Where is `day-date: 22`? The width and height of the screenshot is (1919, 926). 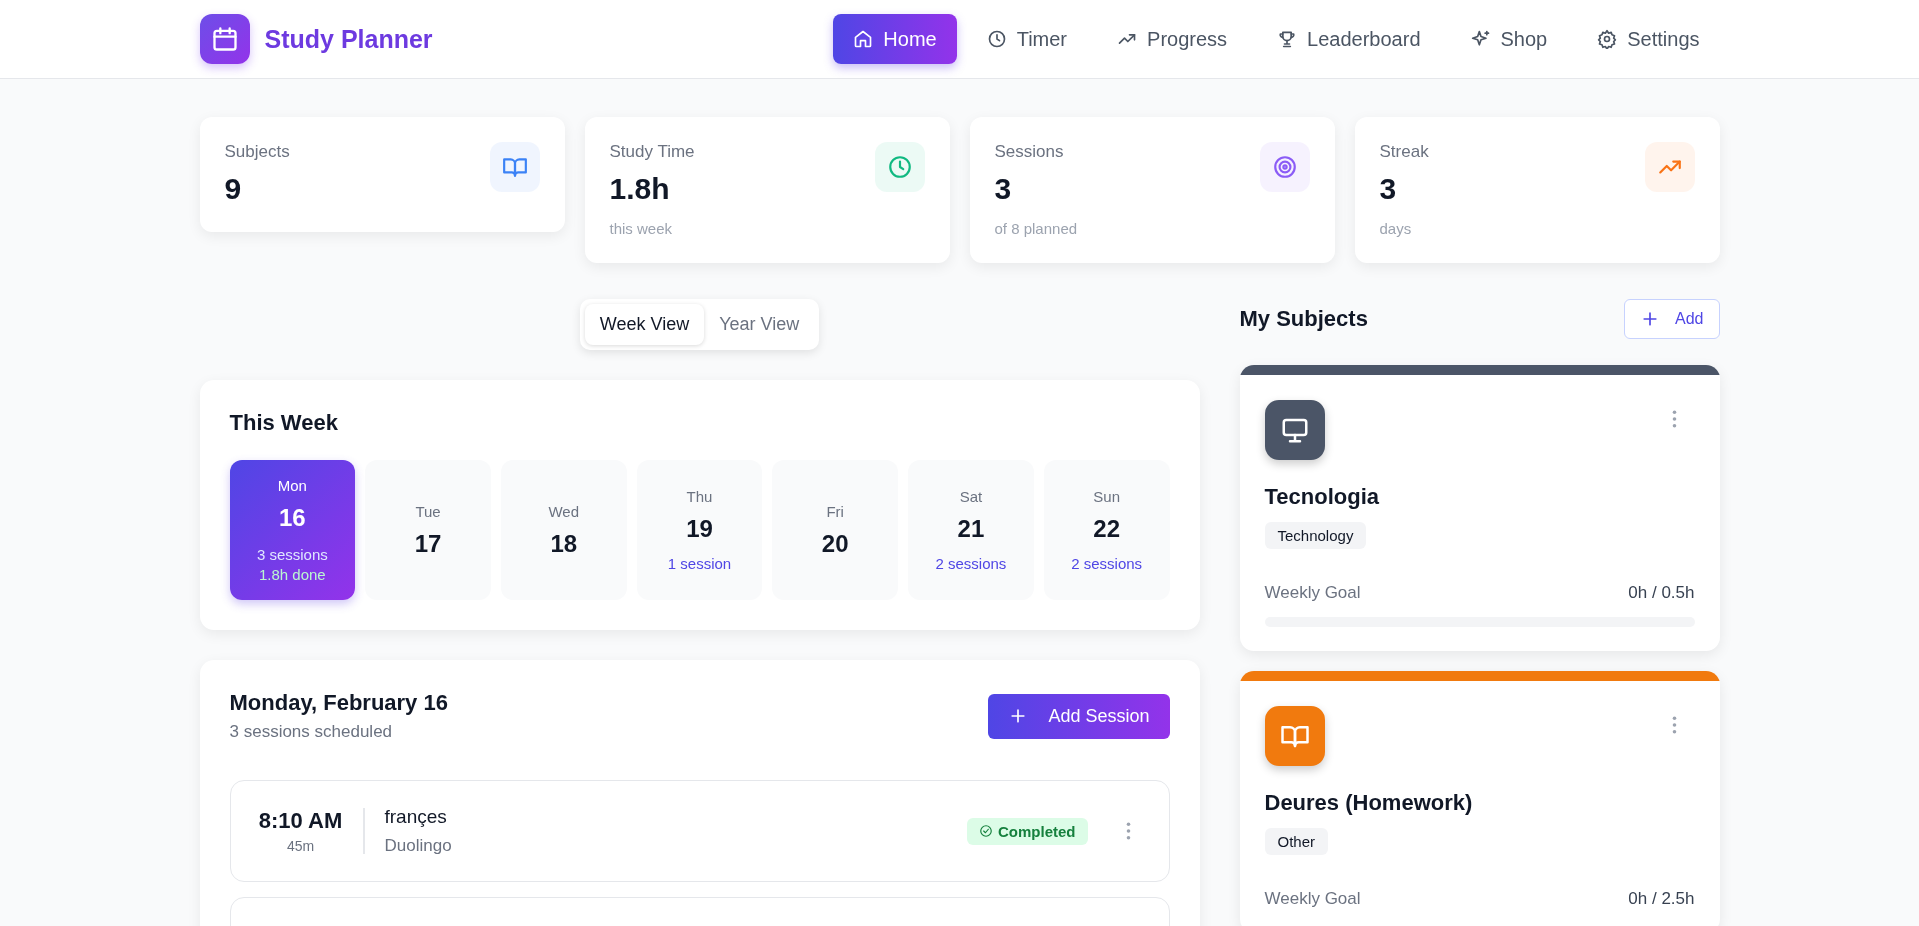
day-date: 22 is located at coordinates (1106, 529).